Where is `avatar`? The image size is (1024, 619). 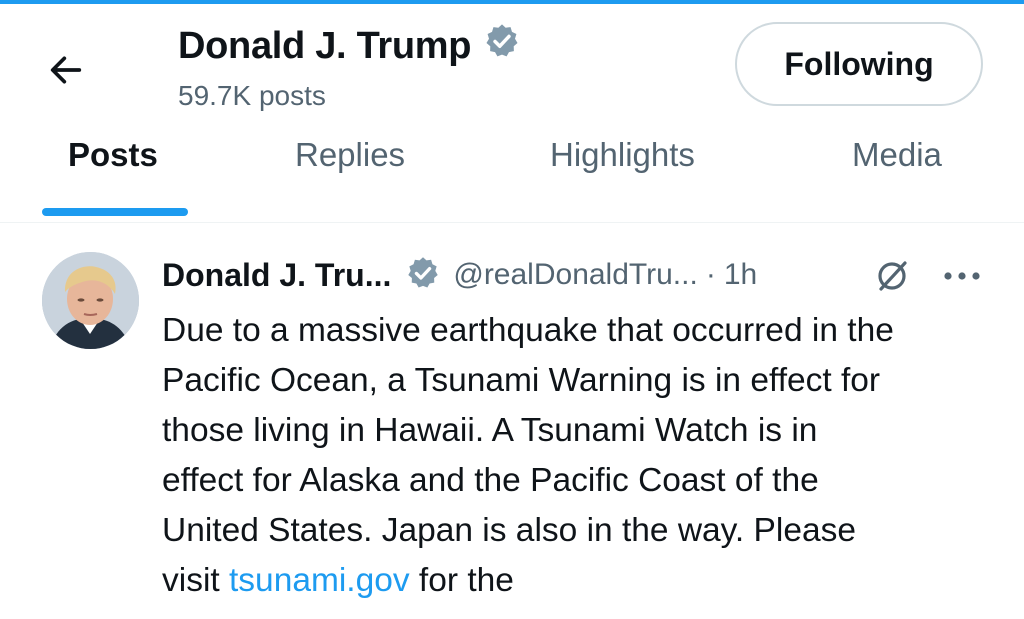 avatar is located at coordinates (90, 300).